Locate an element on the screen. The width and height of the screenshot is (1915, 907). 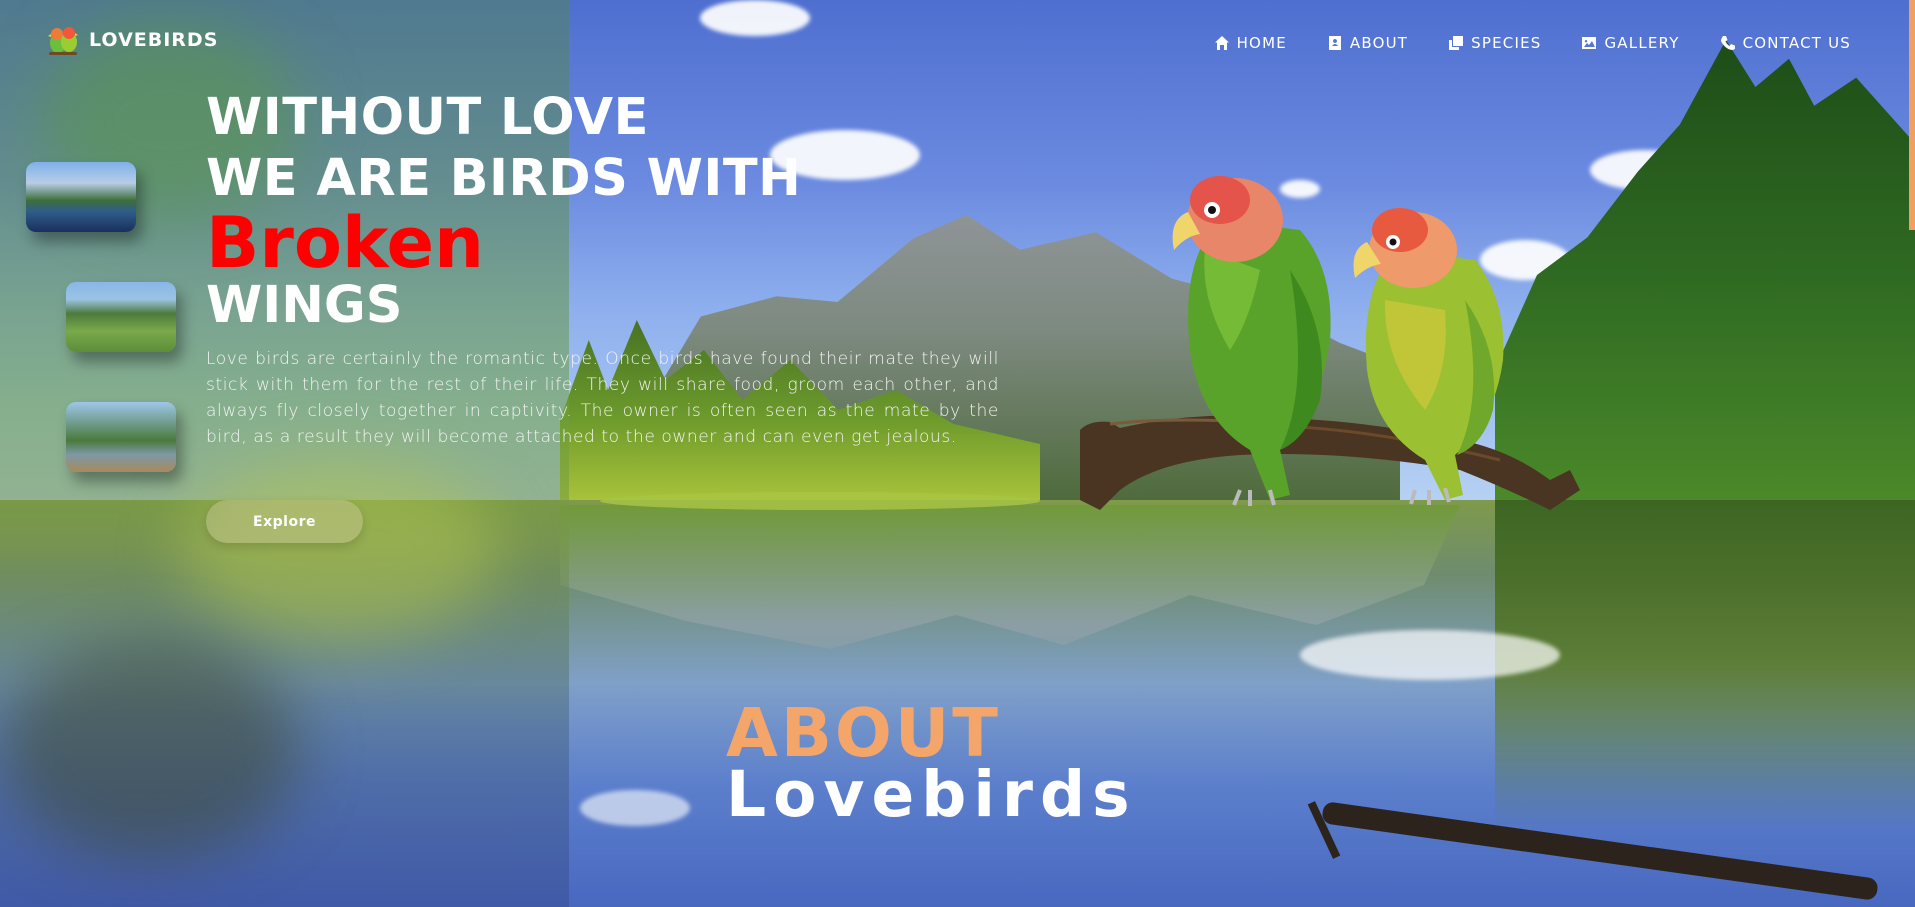
nav-gallery-label: GALLERY is located at coordinates (1642, 43).